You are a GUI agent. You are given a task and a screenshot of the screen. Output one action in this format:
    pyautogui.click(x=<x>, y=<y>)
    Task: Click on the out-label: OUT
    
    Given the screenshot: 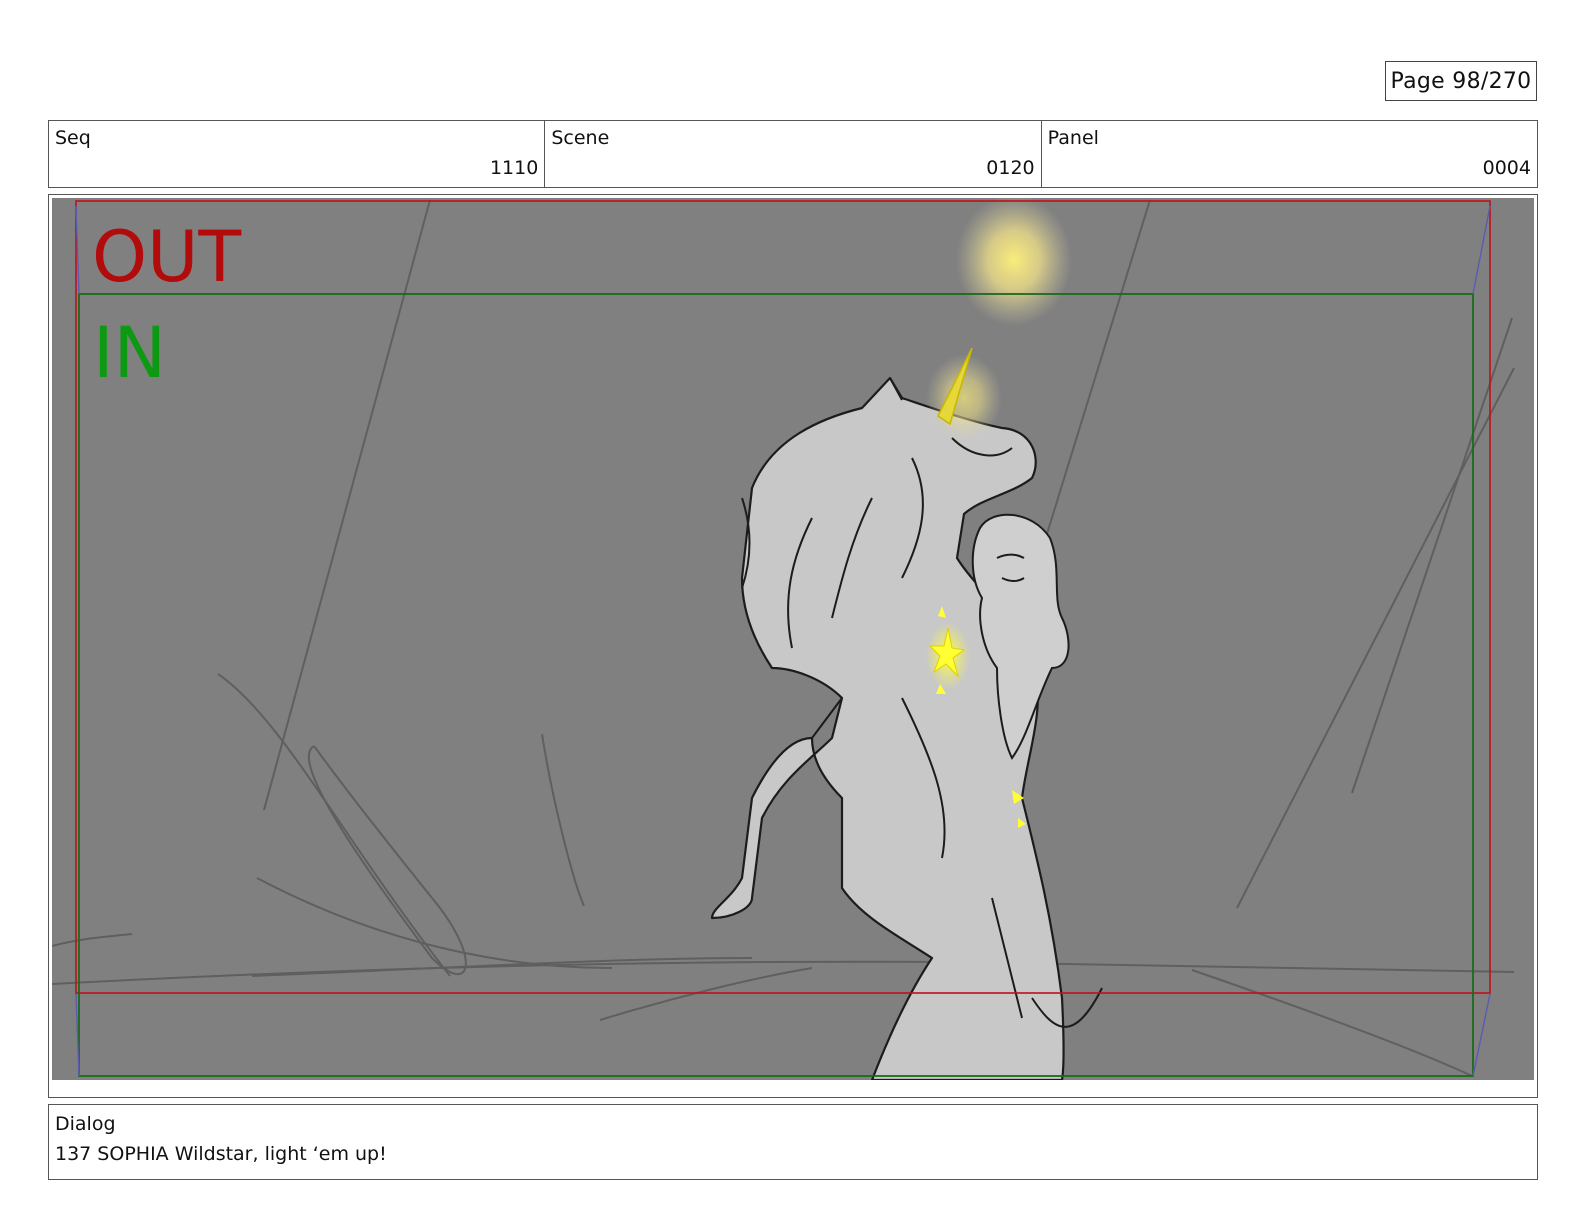 What is the action you would take?
    pyautogui.click(x=167, y=257)
    